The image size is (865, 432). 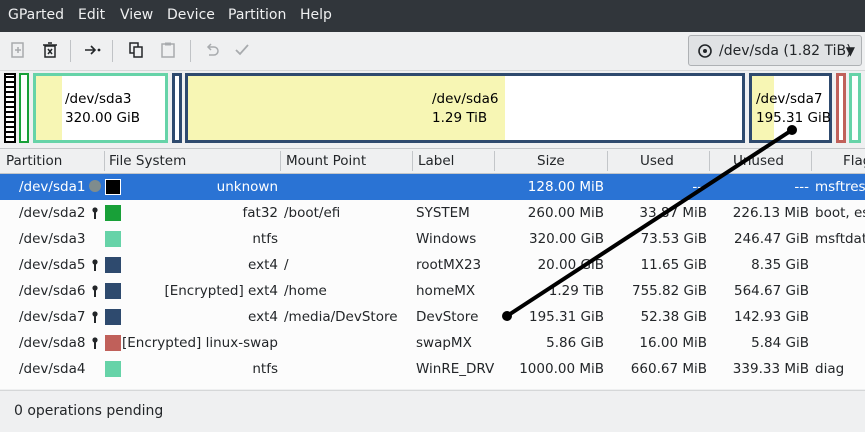 I want to click on device-selector: /dev/sda (1.82 TiB) ▼, so click(x=775, y=50).